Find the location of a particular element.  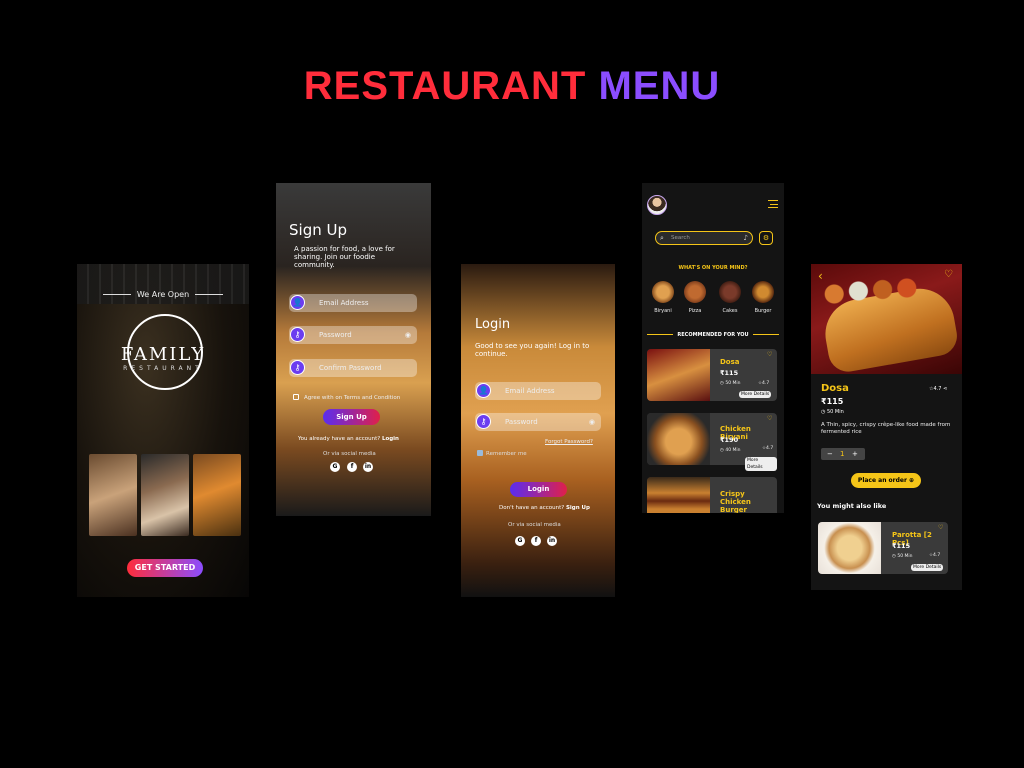

search-placeholder: Search is located at coordinates (680, 238).